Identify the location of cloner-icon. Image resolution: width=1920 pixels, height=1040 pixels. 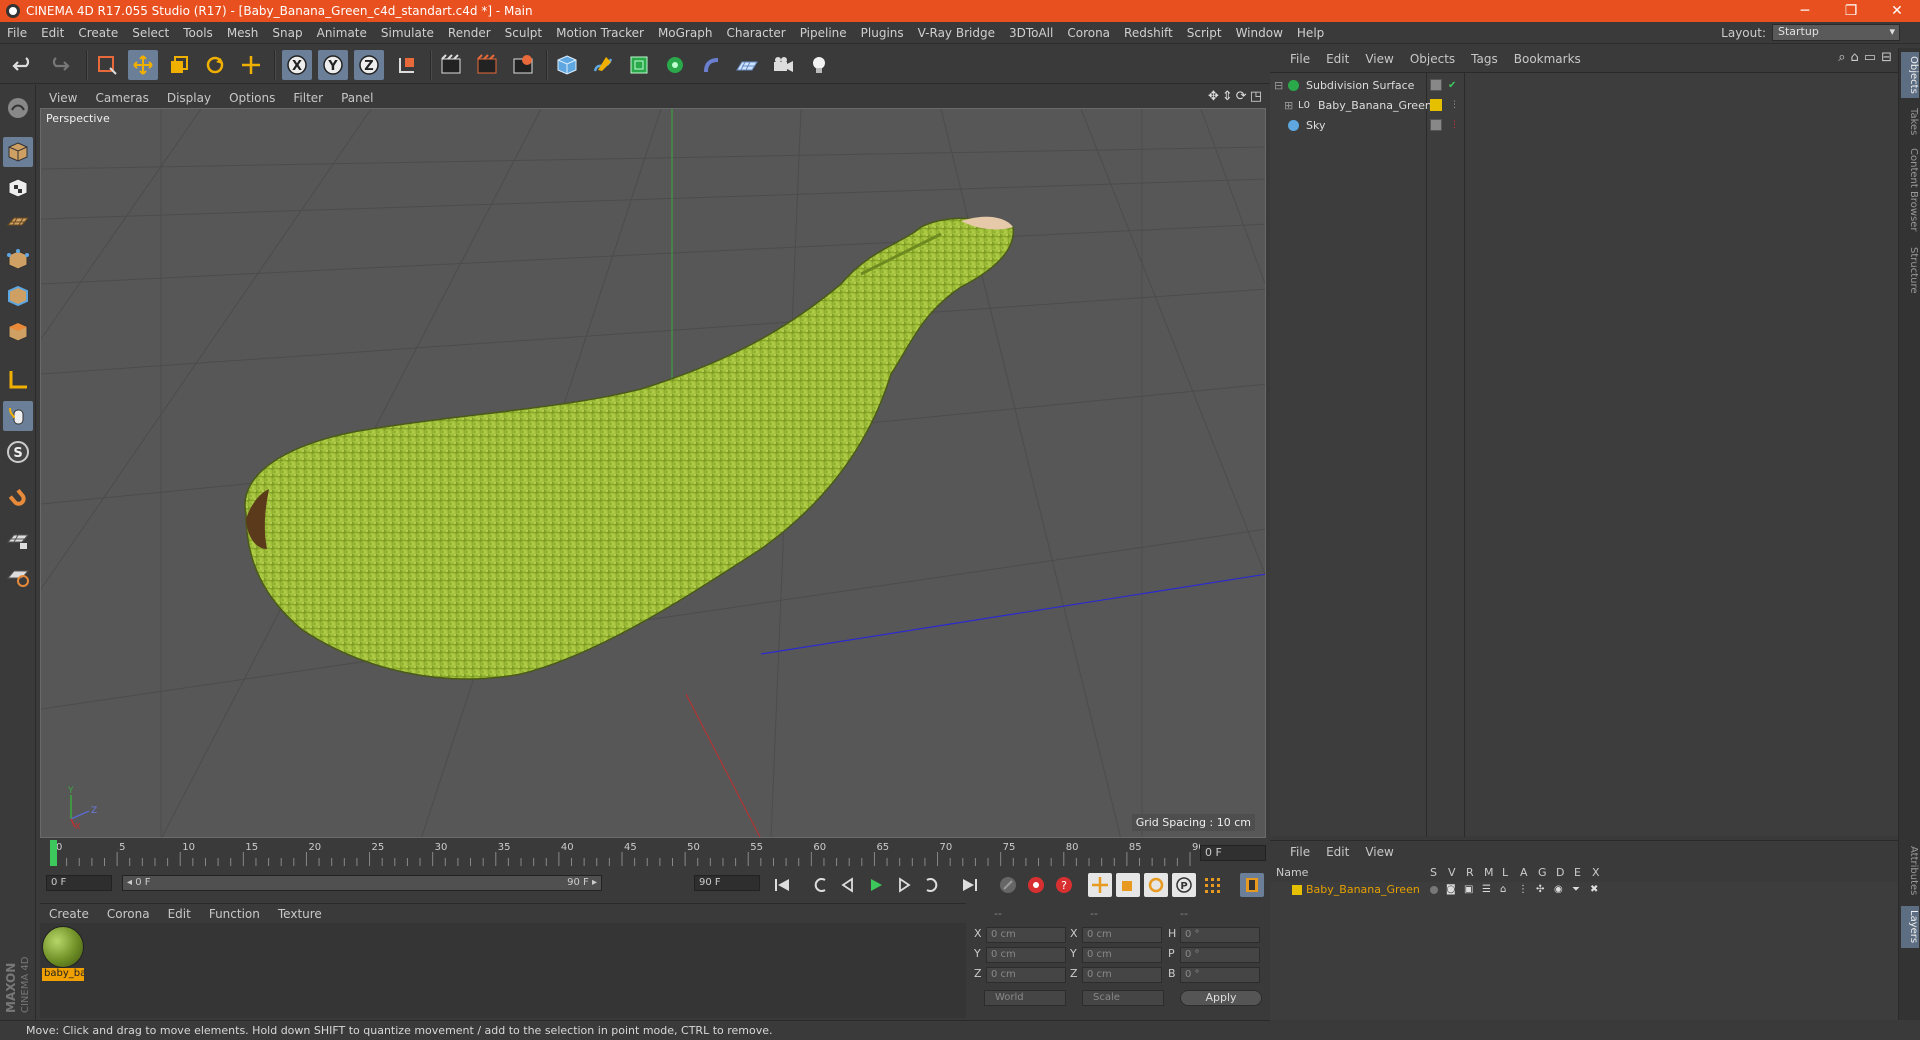
(675, 65).